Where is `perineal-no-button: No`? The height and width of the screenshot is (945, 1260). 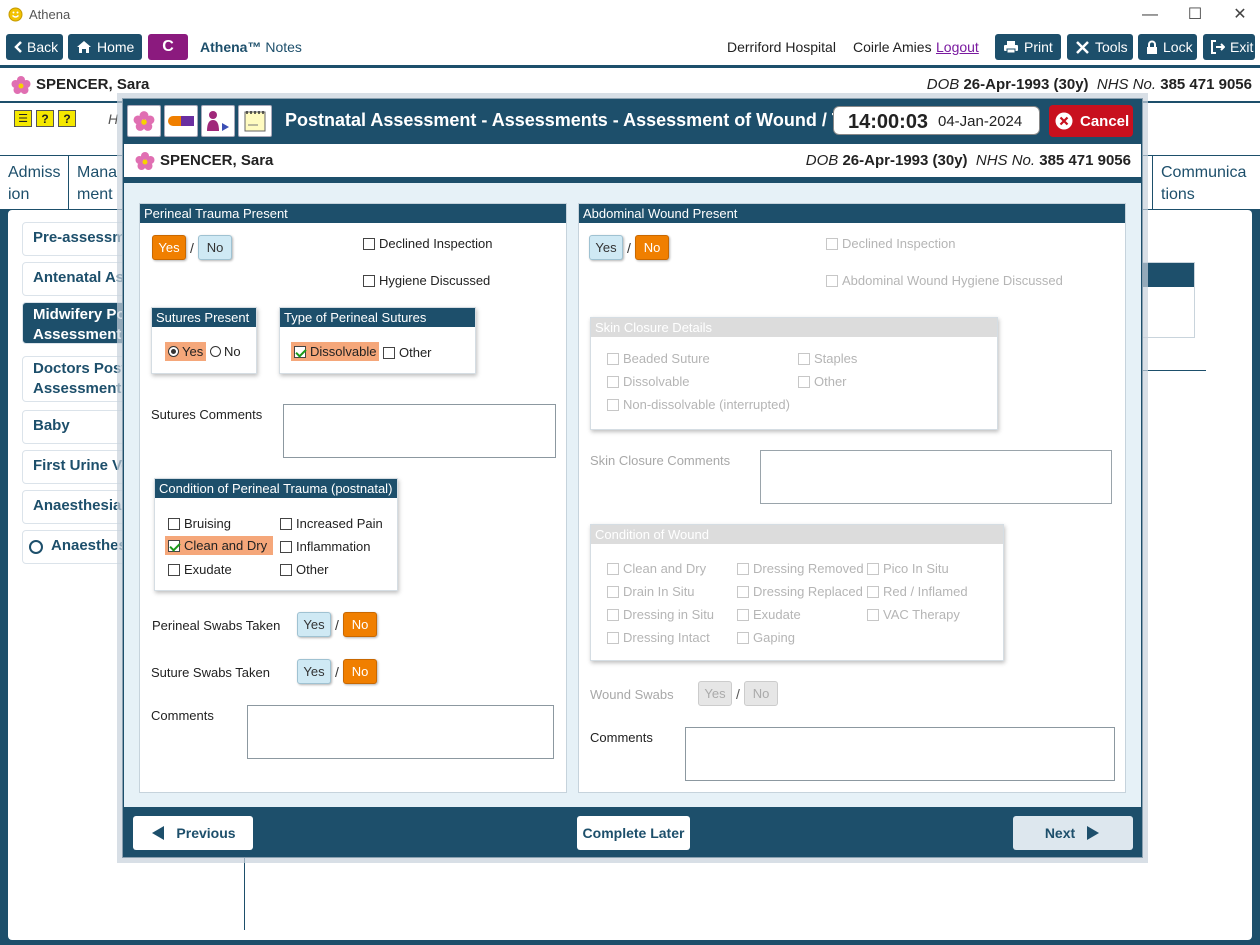 perineal-no-button: No is located at coordinates (215, 247).